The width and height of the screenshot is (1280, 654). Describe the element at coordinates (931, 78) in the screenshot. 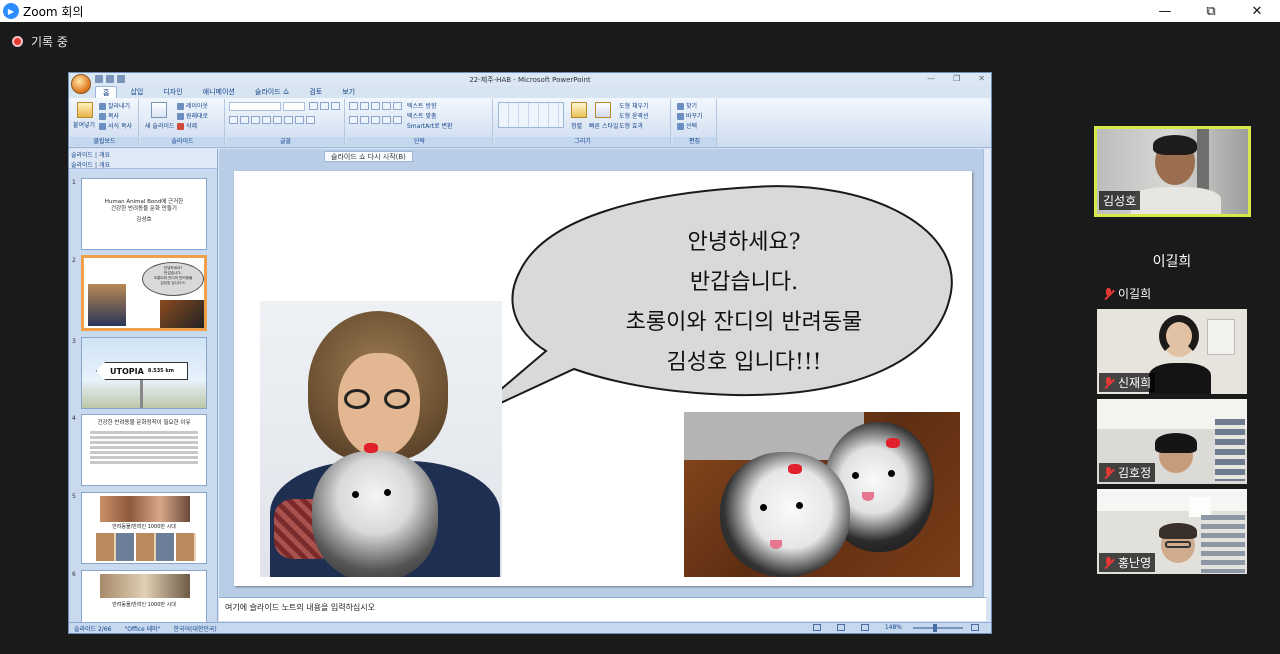

I see `ppt-minimize-icon: —` at that location.